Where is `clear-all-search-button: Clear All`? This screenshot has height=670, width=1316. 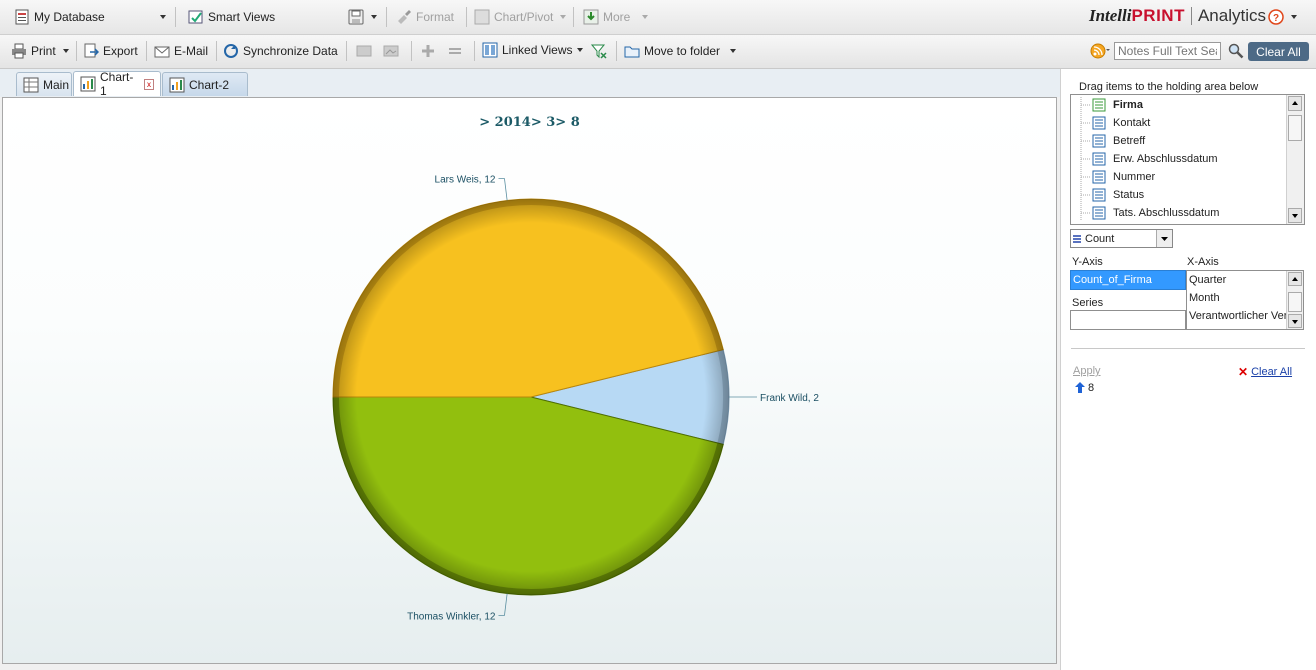 clear-all-search-button: Clear All is located at coordinates (1278, 51).